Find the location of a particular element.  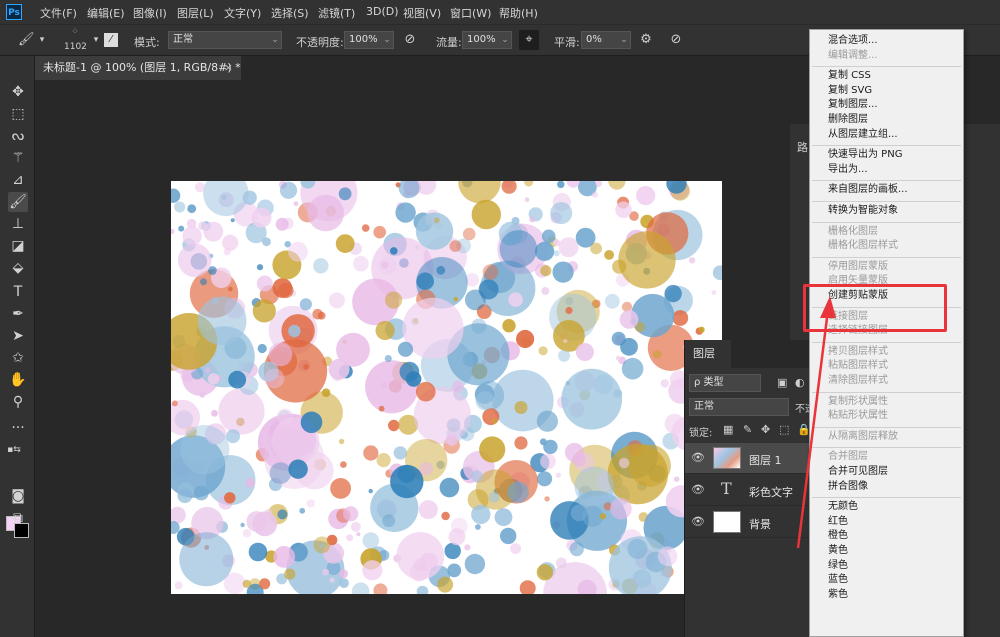

mode-chevron-icon: ⌄ is located at coordinates (275, 40).